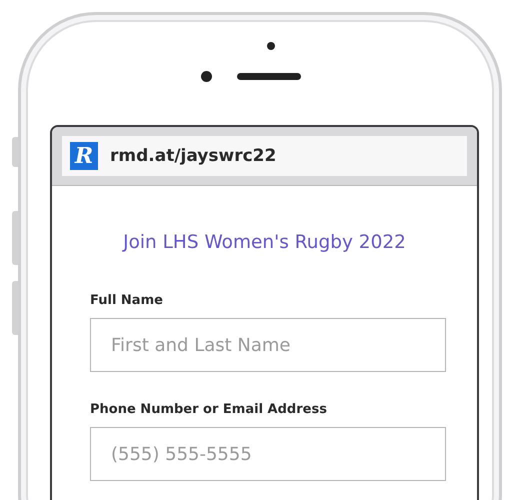 The image size is (520, 500). Describe the element at coordinates (269, 76) in the screenshot. I see `speaker-grille` at that location.